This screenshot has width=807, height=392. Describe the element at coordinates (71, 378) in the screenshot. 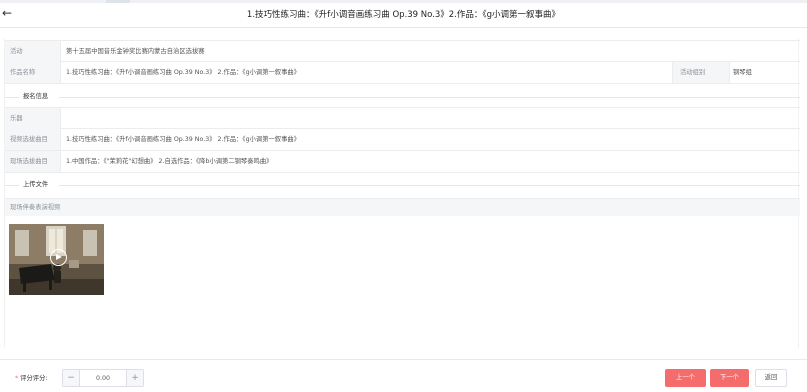

I see `decrement-button: −` at that location.